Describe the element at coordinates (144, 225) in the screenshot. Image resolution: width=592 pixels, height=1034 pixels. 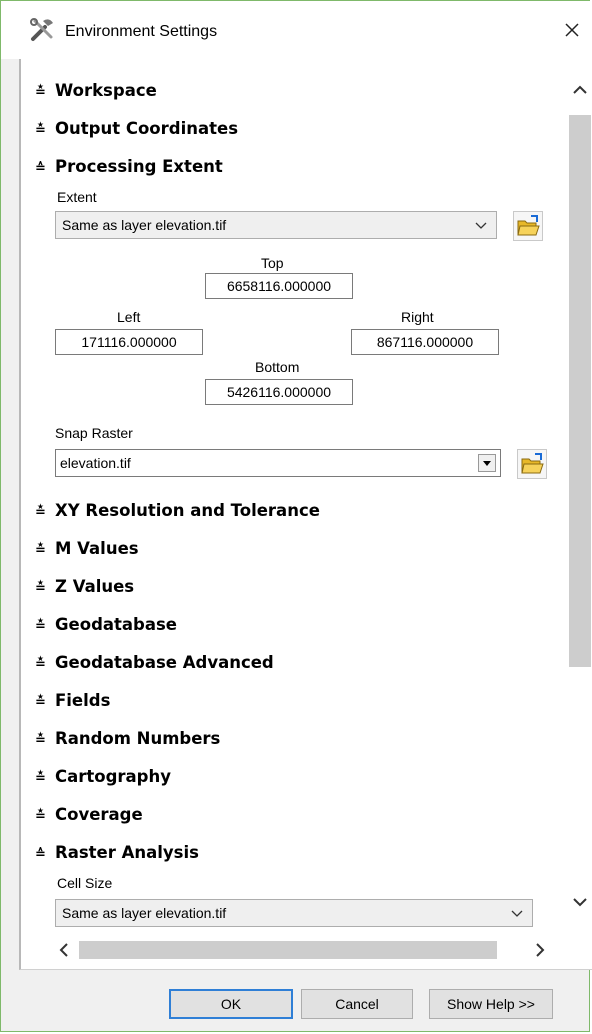
I see `extent-value: Same as layer elevation.tif` at that location.